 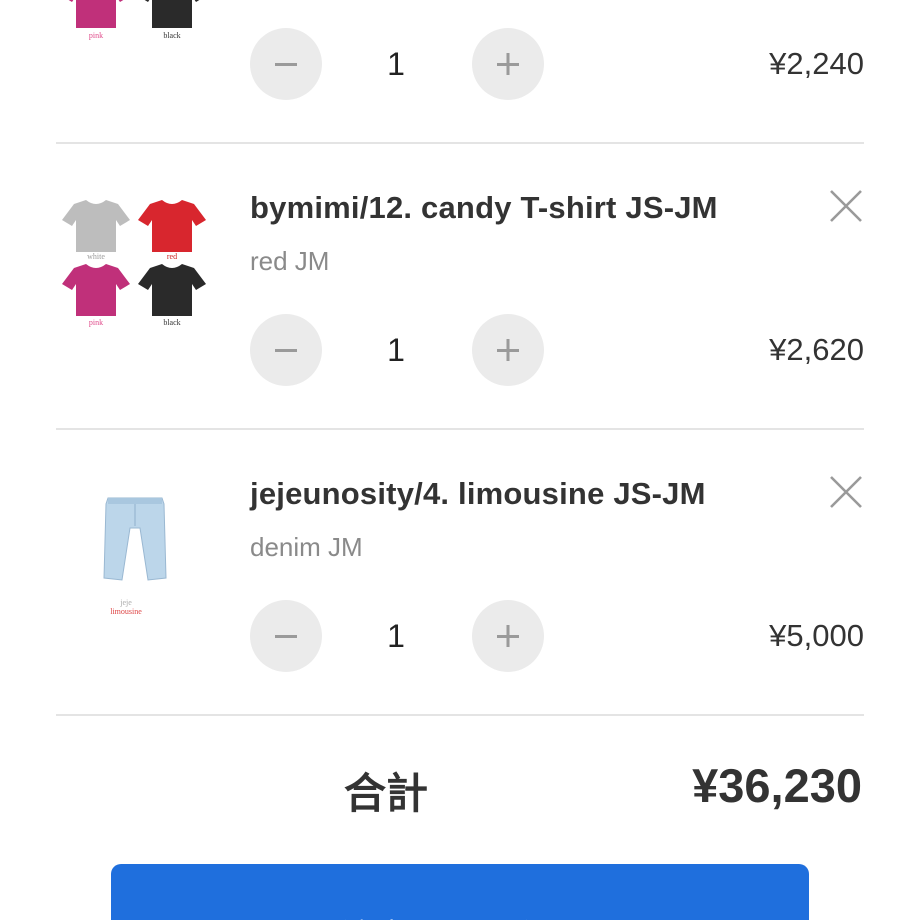 I want to click on divider, so click(x=460, y=715).